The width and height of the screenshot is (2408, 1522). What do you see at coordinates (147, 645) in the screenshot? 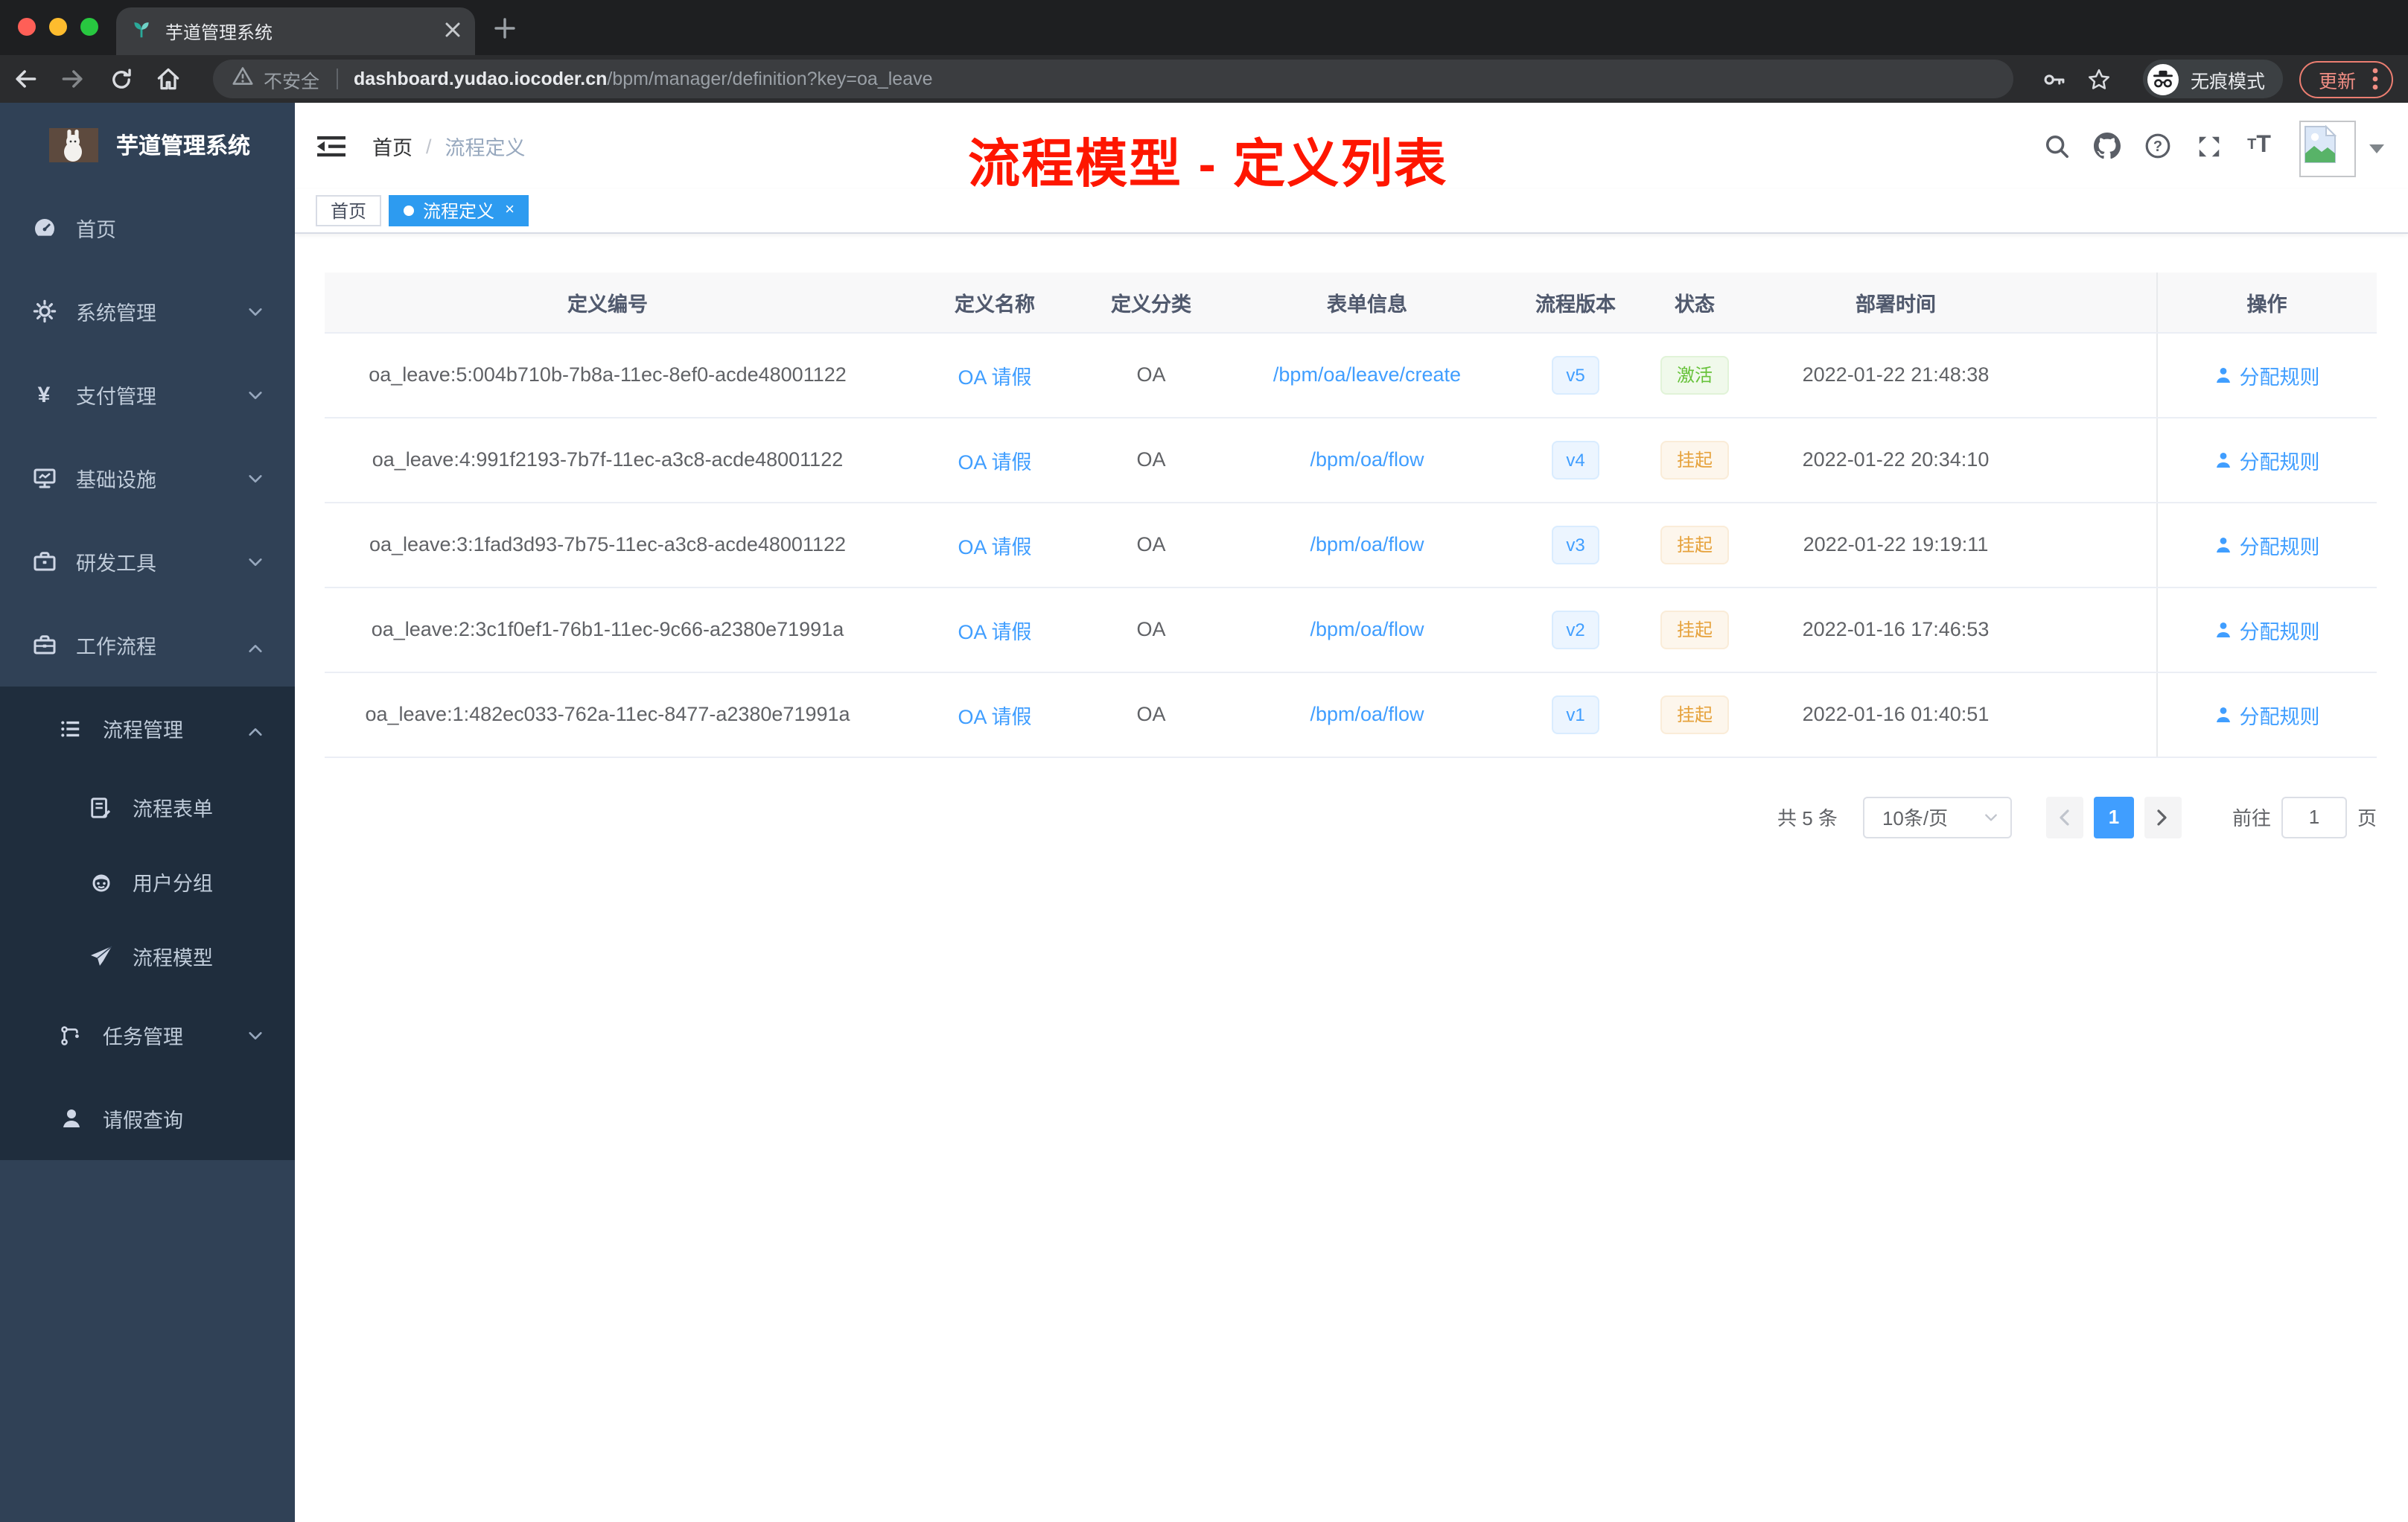
I see `sidebar-item-workflow: 工作流程` at bounding box center [147, 645].